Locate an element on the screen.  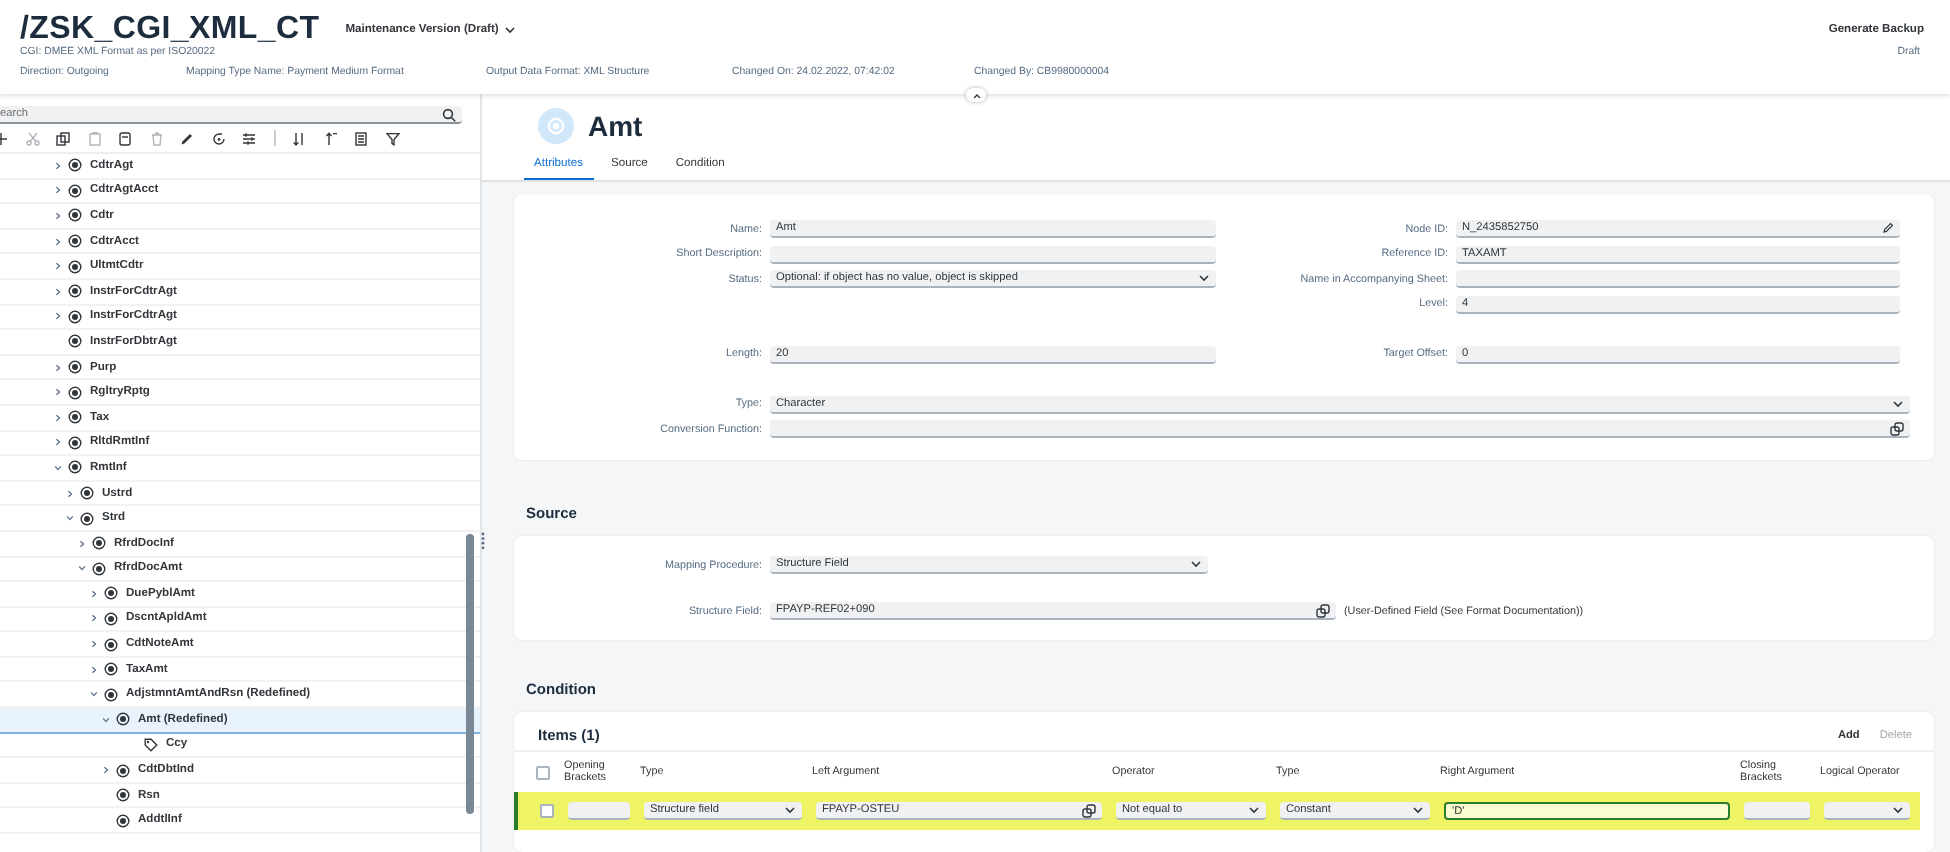
tag-icon is located at coordinates (151, 744).